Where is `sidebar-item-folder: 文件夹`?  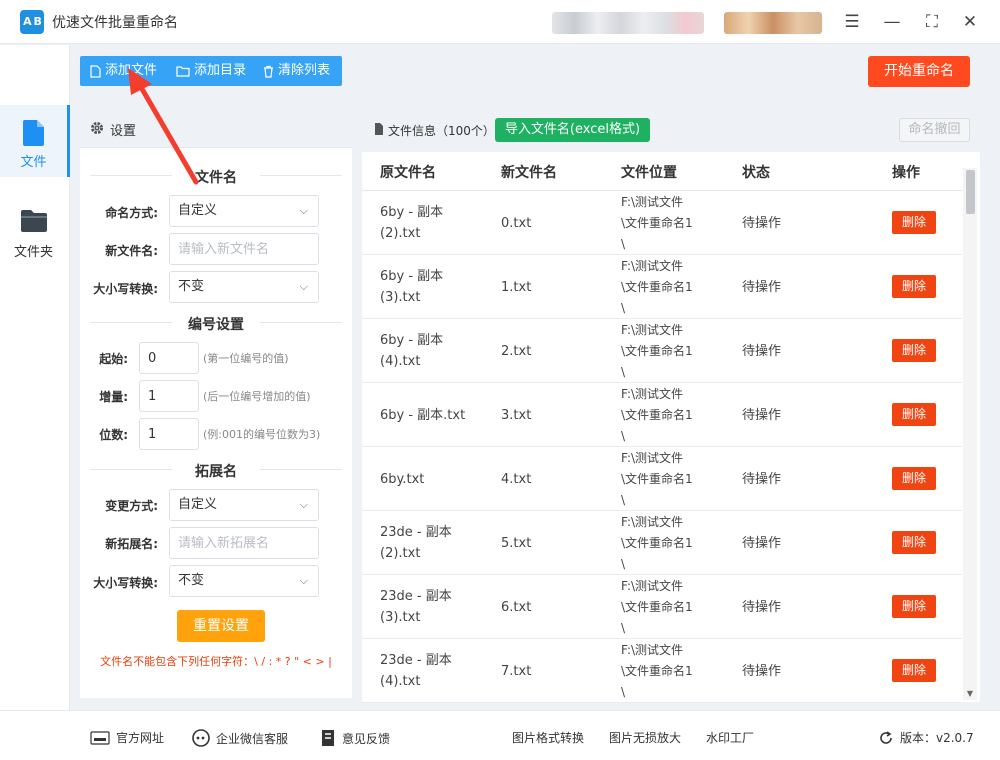 sidebar-item-folder: 文件夹 is located at coordinates (35, 231).